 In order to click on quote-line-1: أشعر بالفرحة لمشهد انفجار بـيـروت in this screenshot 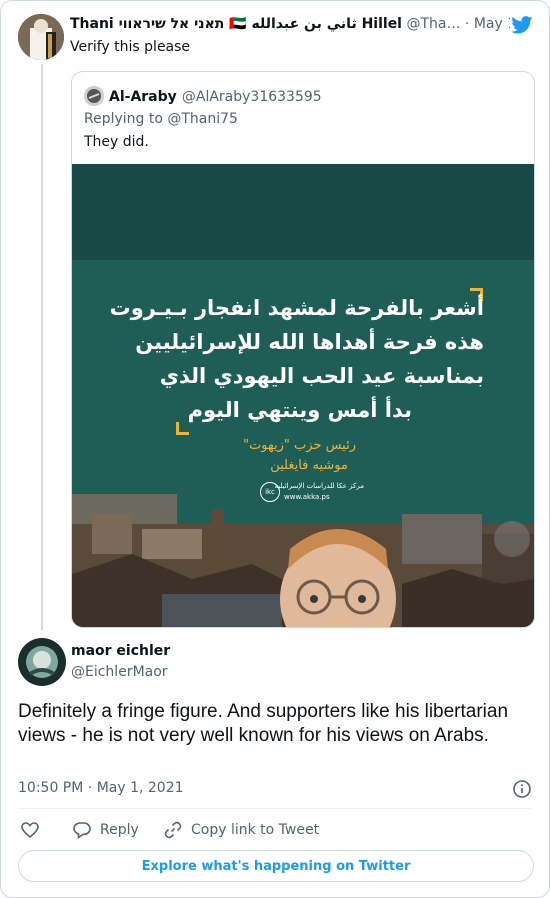, I will do `click(296, 308)`.